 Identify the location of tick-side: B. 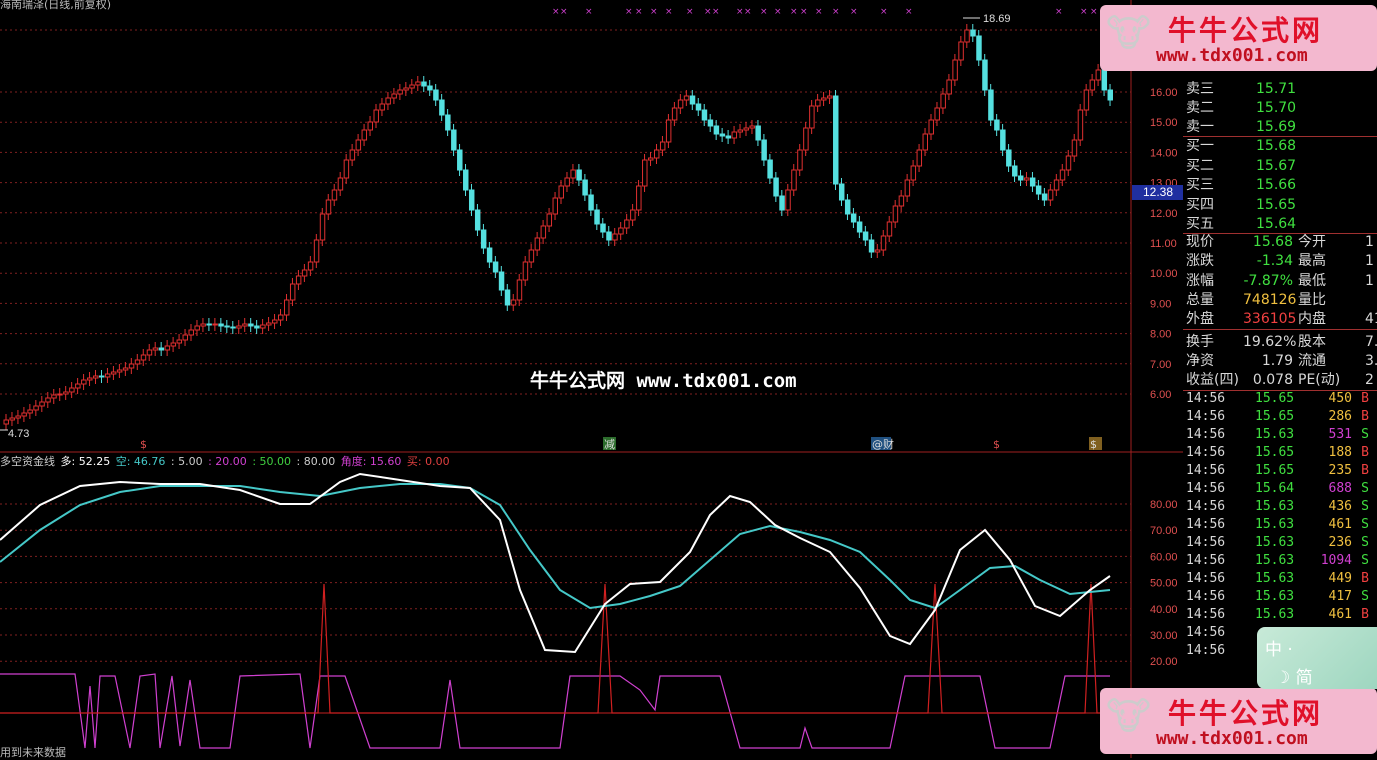
(1365, 452).